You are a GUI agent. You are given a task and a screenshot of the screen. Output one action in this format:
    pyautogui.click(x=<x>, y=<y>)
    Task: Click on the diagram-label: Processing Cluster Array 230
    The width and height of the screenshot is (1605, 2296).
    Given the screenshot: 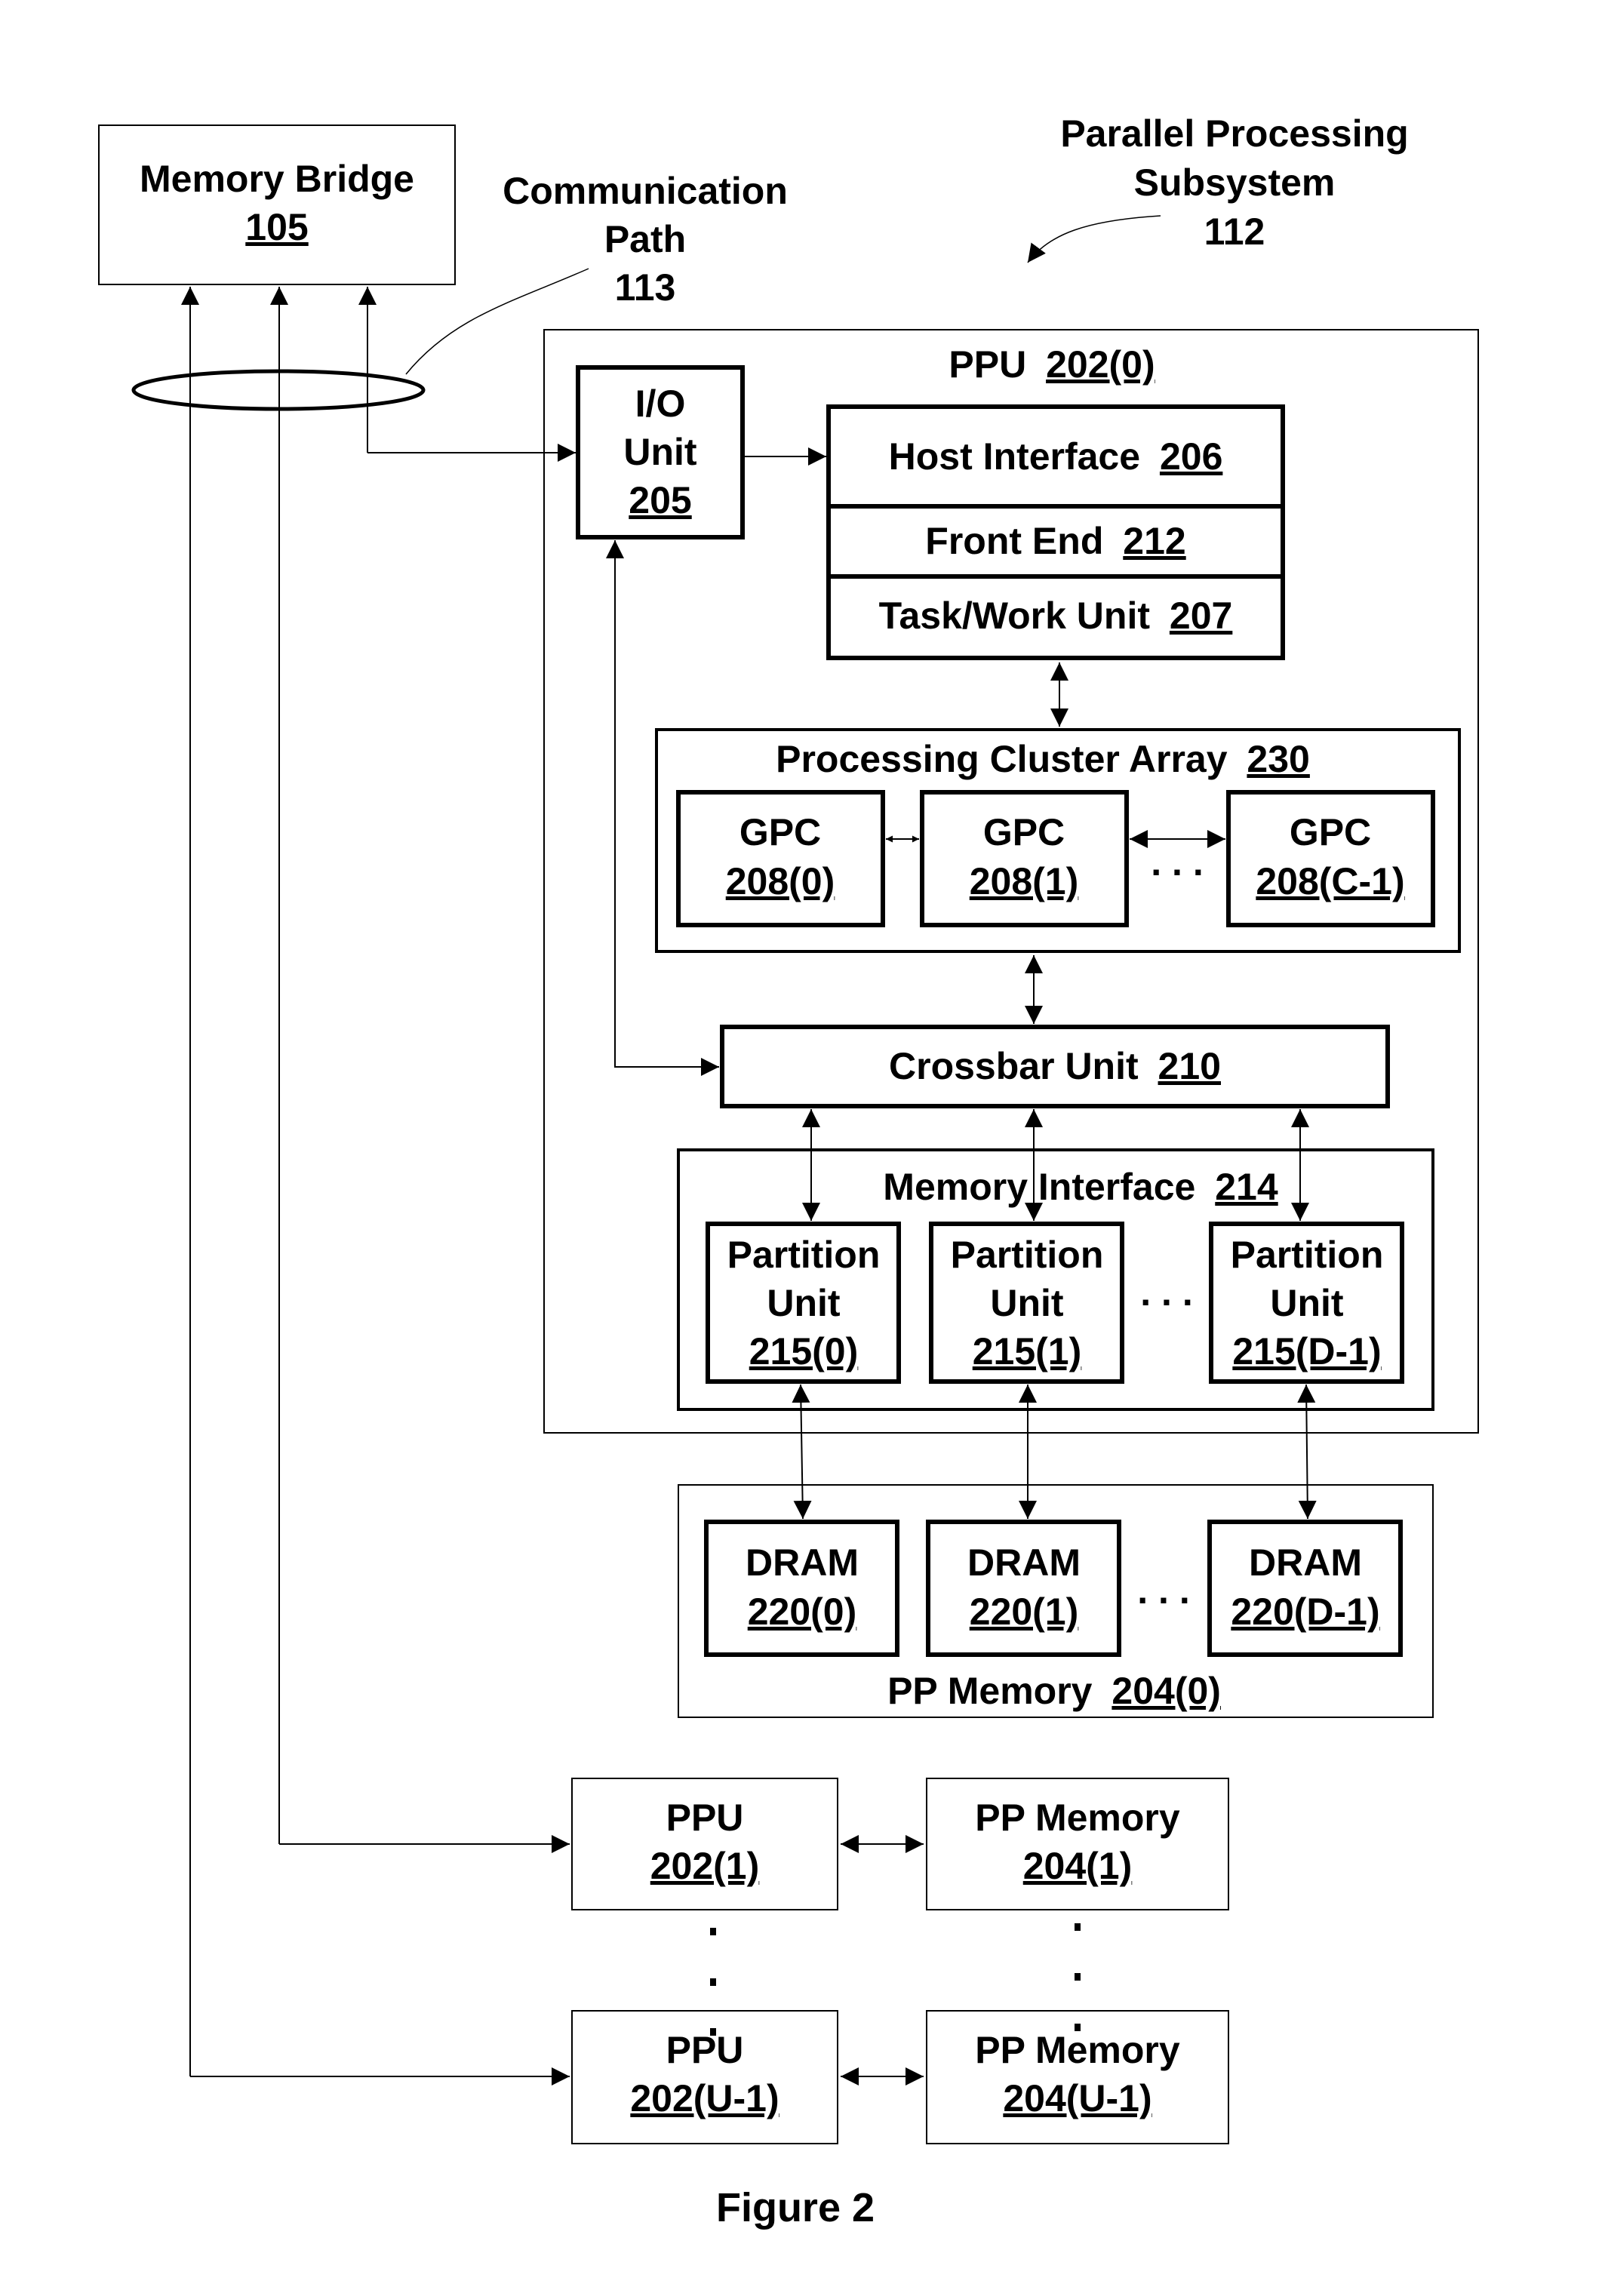 What is the action you would take?
    pyautogui.click(x=1043, y=759)
    